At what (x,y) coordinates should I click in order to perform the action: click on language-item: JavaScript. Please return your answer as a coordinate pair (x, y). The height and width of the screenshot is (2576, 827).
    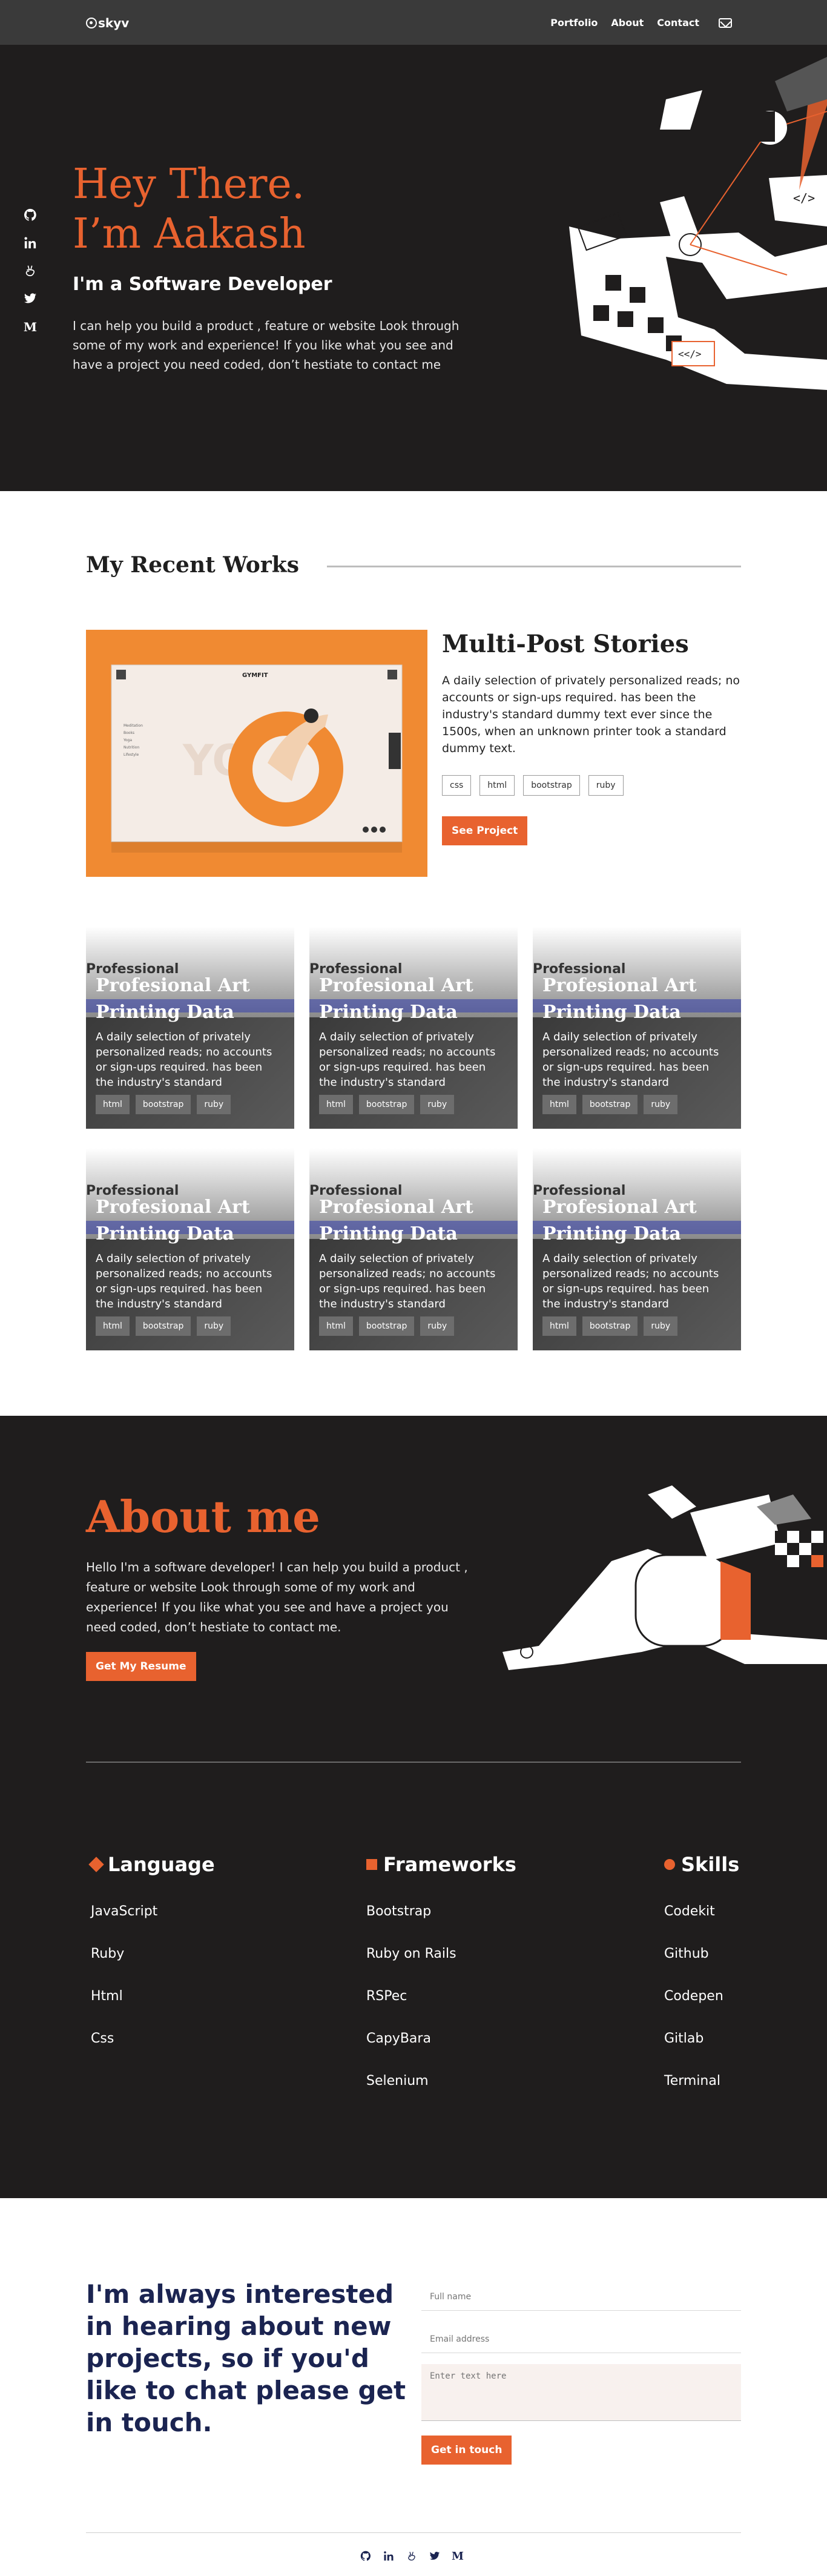
    Looking at the image, I should click on (124, 1911).